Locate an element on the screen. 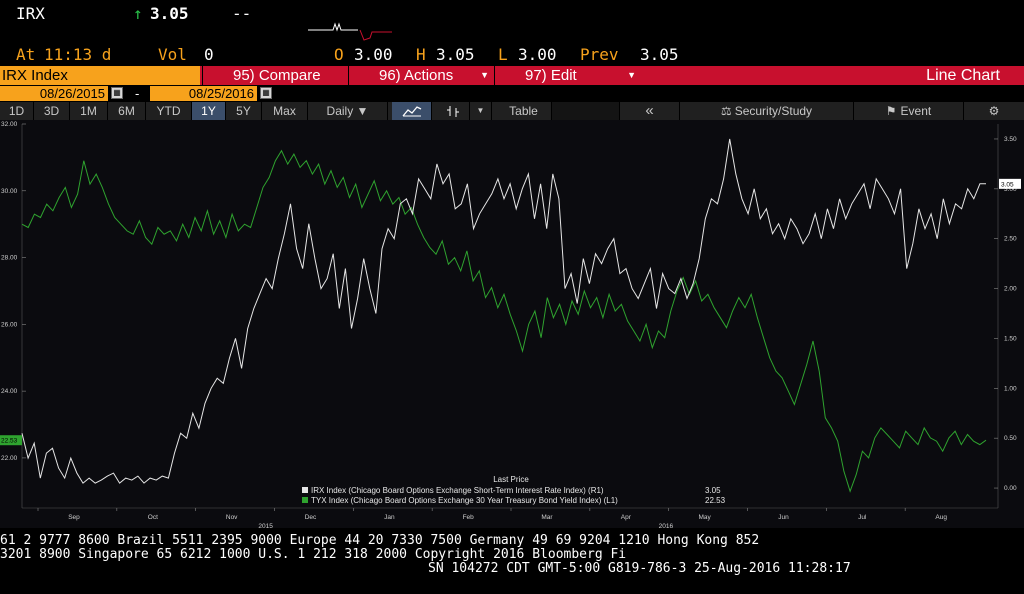 Image resolution: width=1024 pixels, height=594 pixels. legend-title: Last Price is located at coordinates (511, 479).